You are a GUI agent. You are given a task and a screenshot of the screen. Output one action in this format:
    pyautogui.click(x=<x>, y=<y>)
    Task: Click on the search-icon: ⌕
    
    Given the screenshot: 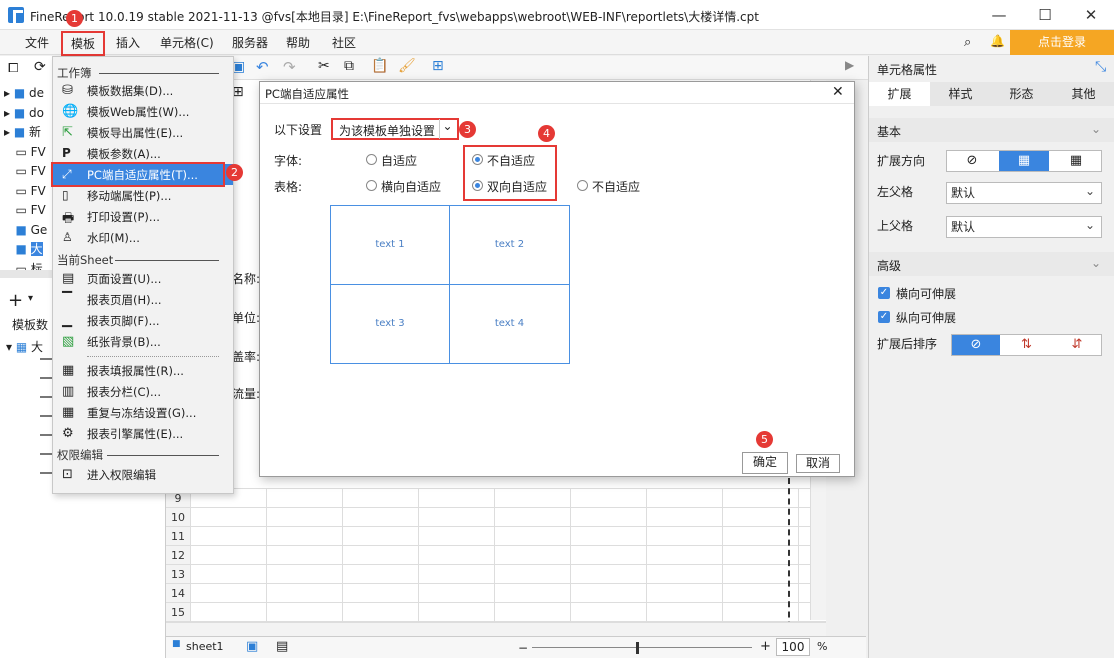 What is the action you would take?
    pyautogui.click(x=967, y=42)
    